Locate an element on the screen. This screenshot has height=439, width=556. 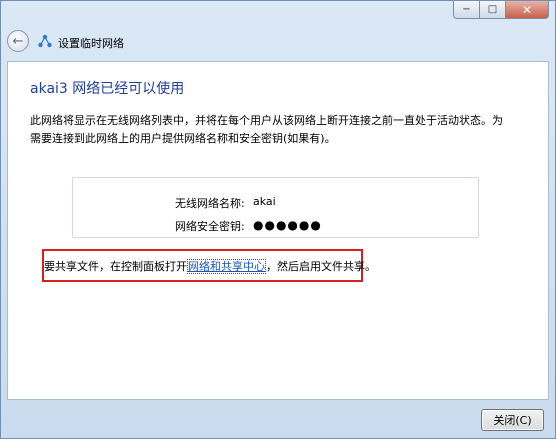
maximize-button: □ is located at coordinates (492, 10).